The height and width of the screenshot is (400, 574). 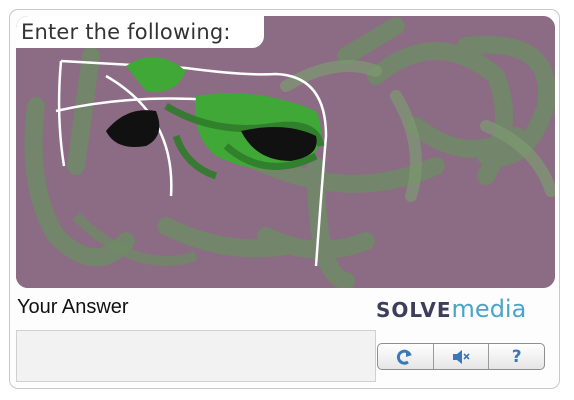 What do you see at coordinates (140, 32) in the screenshot?
I see `captcha-prompt: Enter the following:` at bounding box center [140, 32].